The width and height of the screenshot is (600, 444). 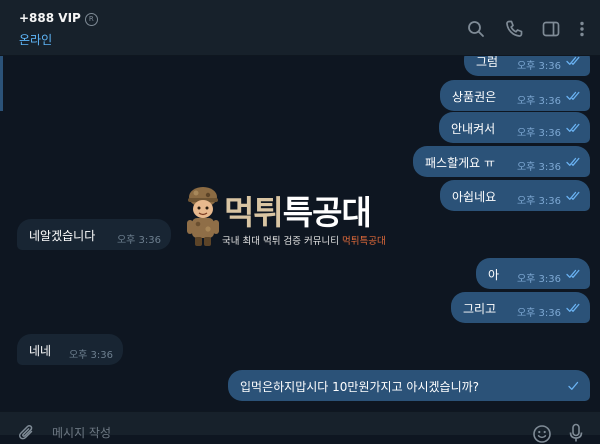 I want to click on message-outgoing: 안내켜서 오후 3:36, so click(x=514, y=127).